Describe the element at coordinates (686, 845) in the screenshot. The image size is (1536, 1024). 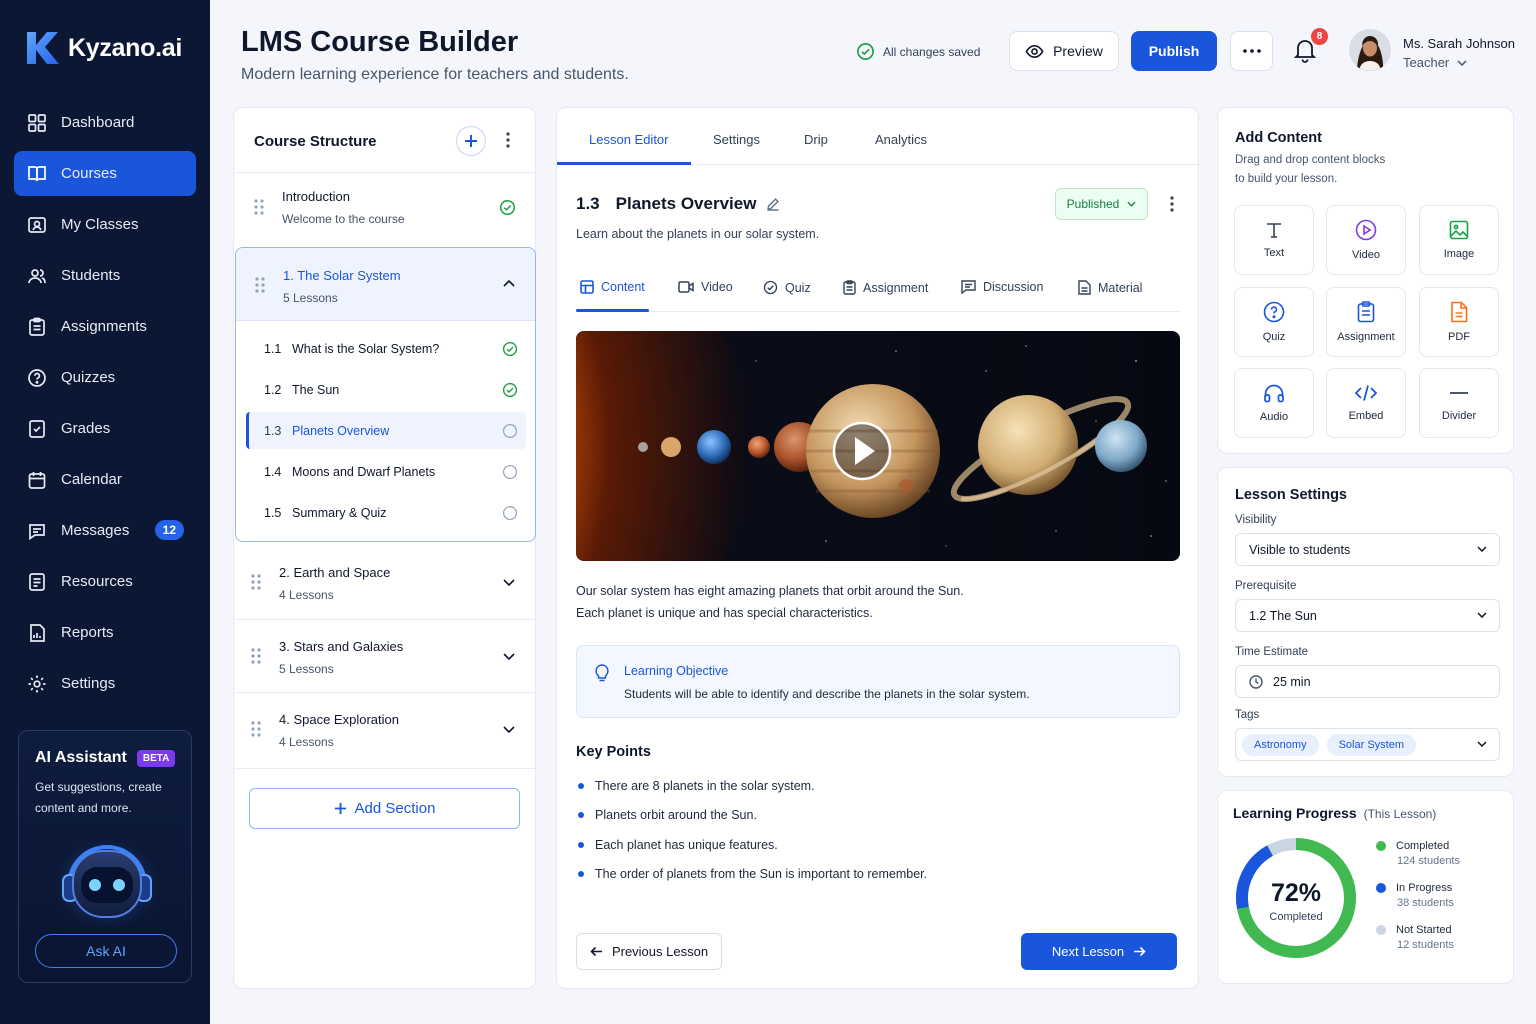
I see `key-point-text: Each planet has unique features.` at that location.